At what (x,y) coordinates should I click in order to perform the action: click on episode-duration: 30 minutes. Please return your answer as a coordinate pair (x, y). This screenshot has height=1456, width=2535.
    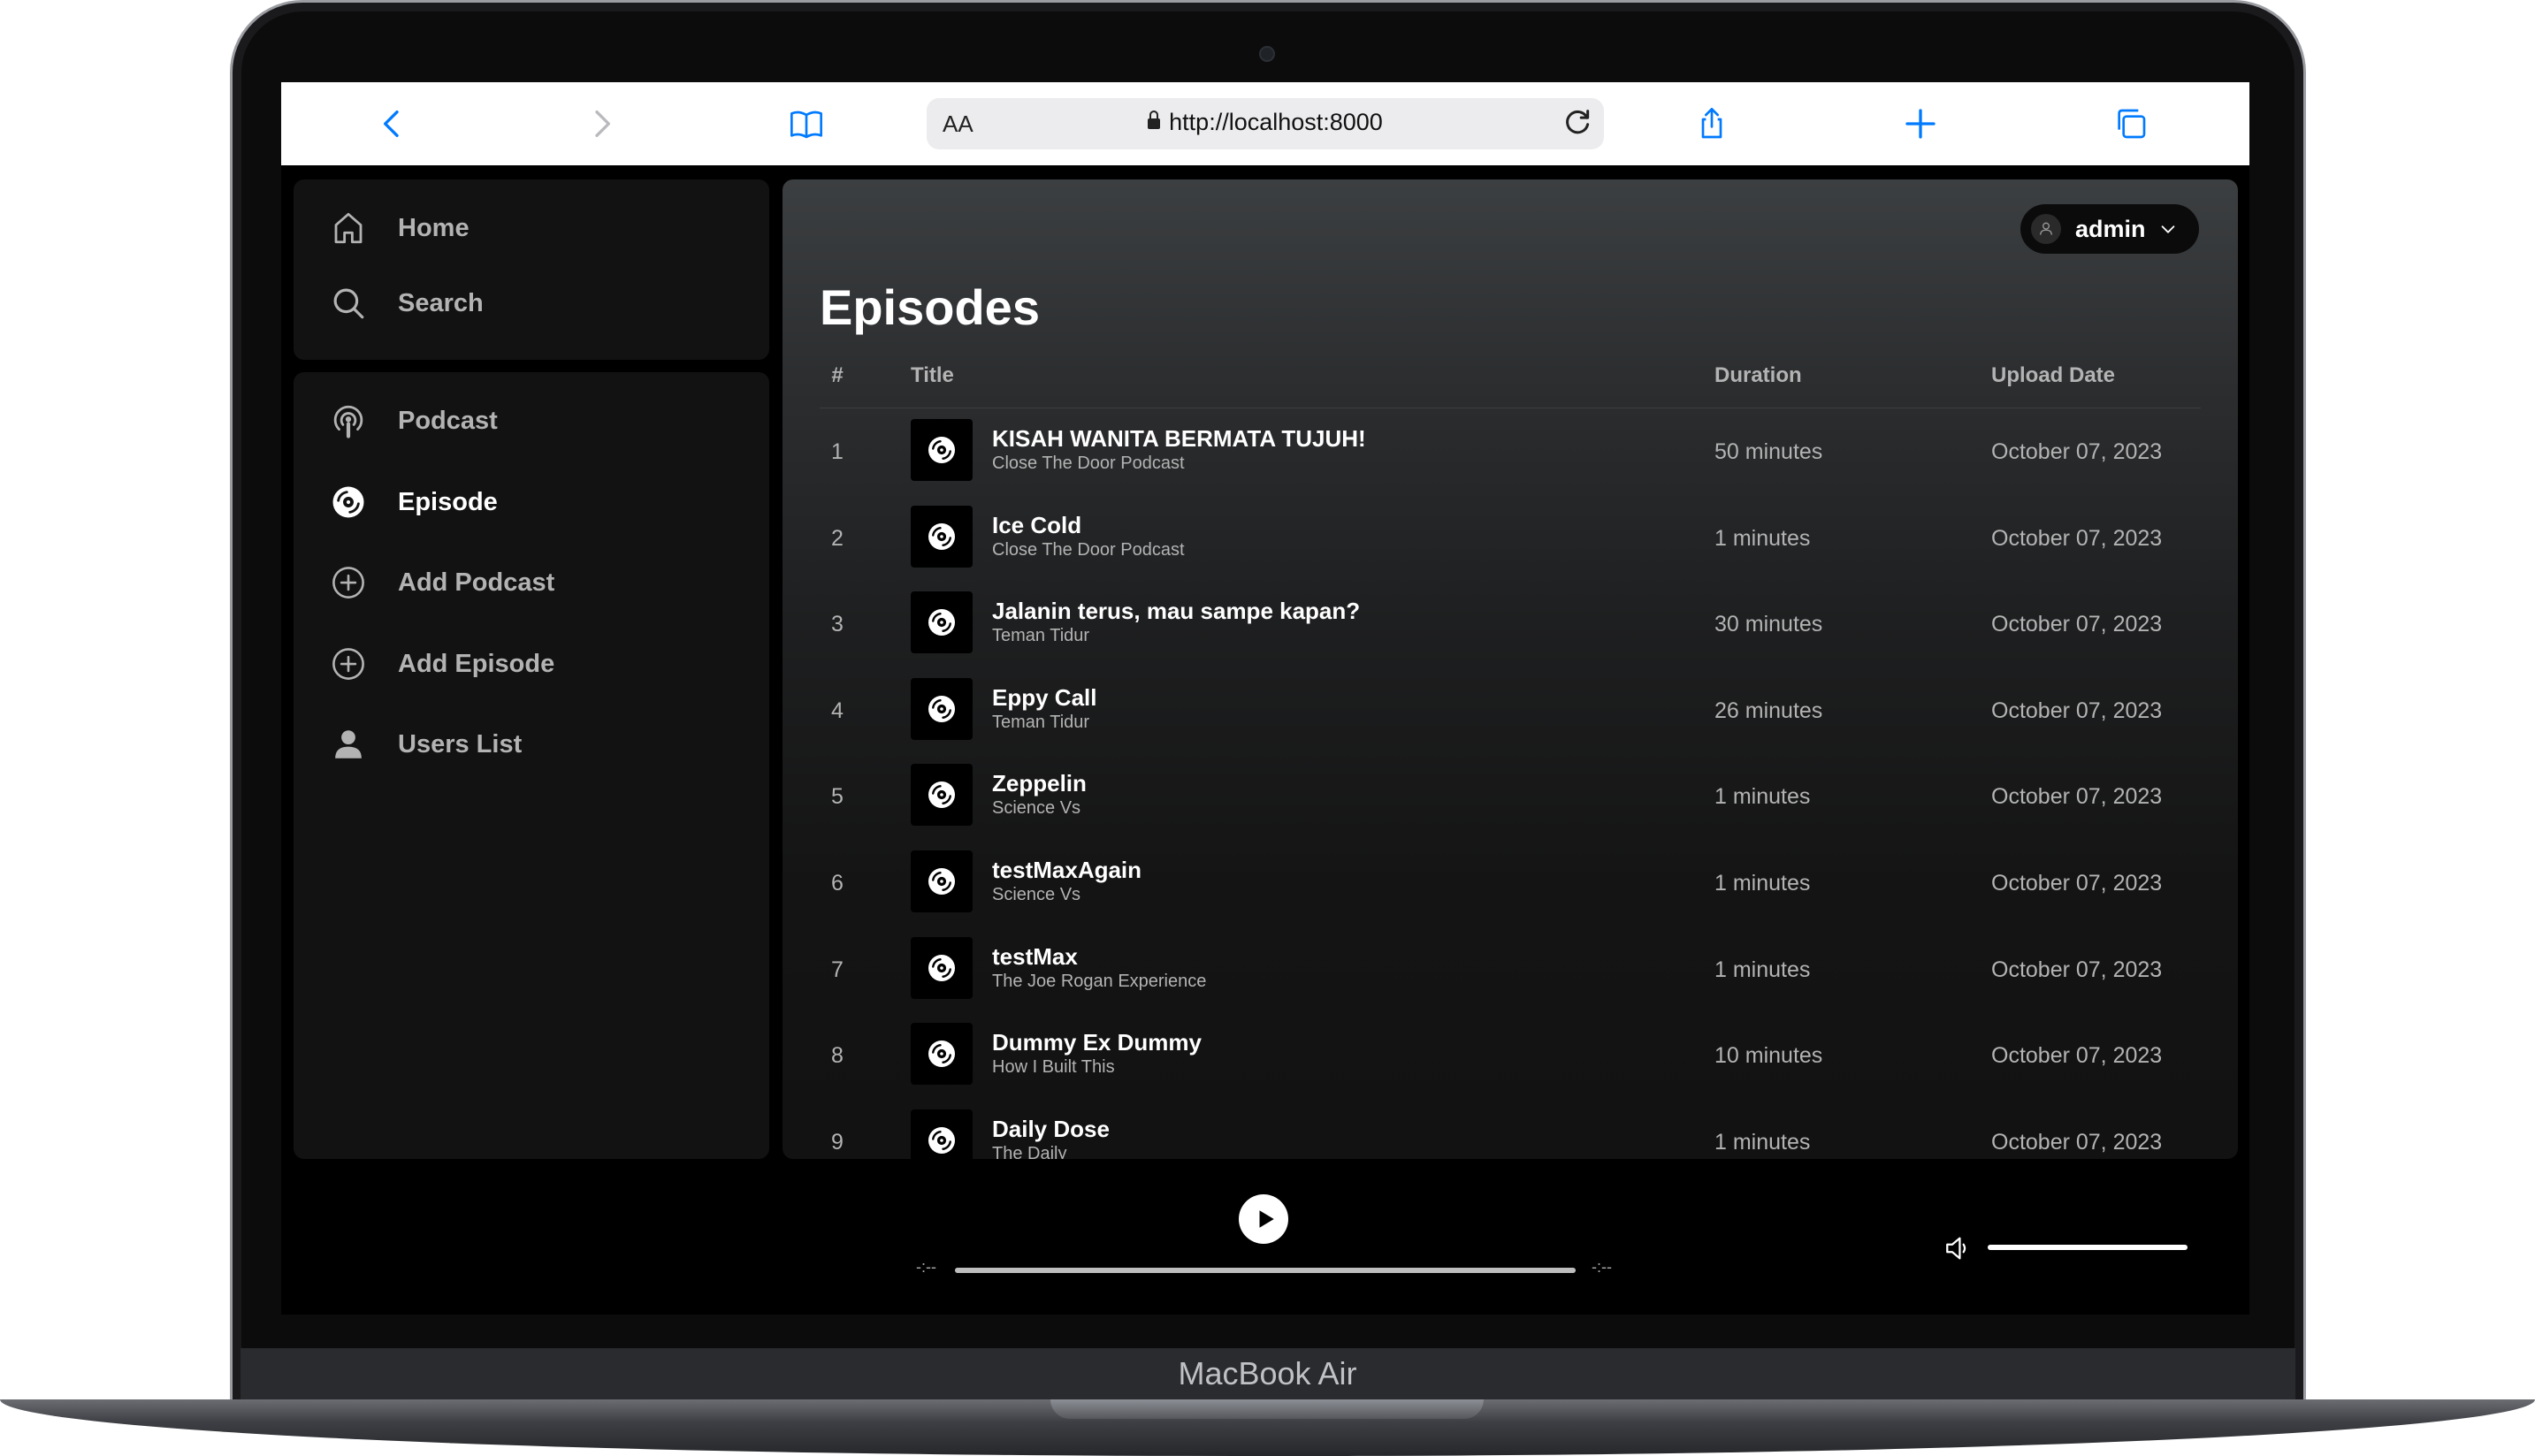
    Looking at the image, I should click on (1768, 624).